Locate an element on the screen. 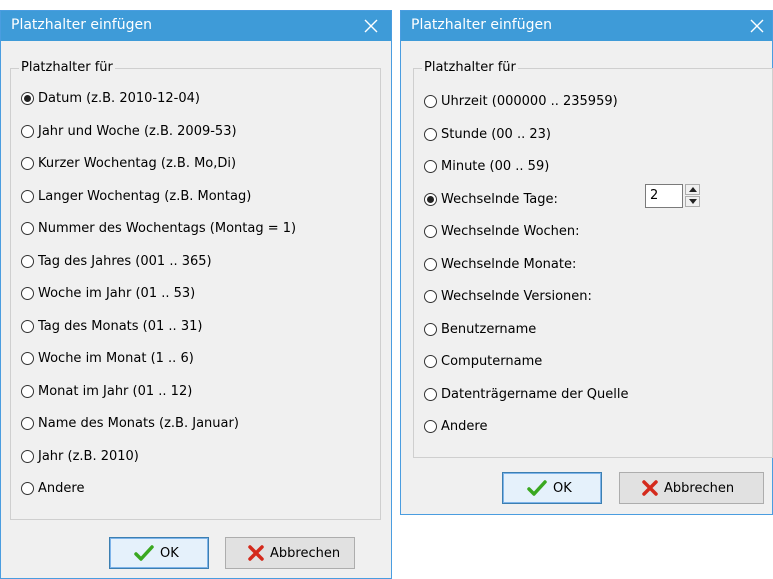  arrow-up-icon is located at coordinates (693, 189).